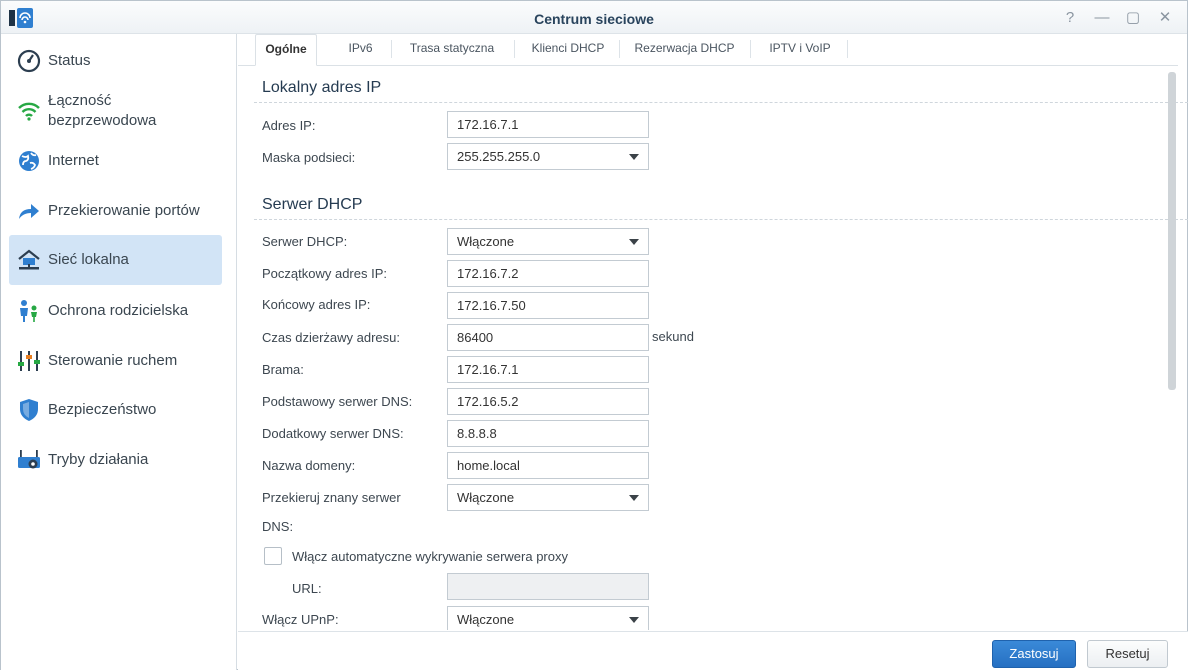 This screenshot has width=1188, height=670. What do you see at coordinates (548, 241) in the screenshot?
I see `dhcp-server-select: Włączone` at bounding box center [548, 241].